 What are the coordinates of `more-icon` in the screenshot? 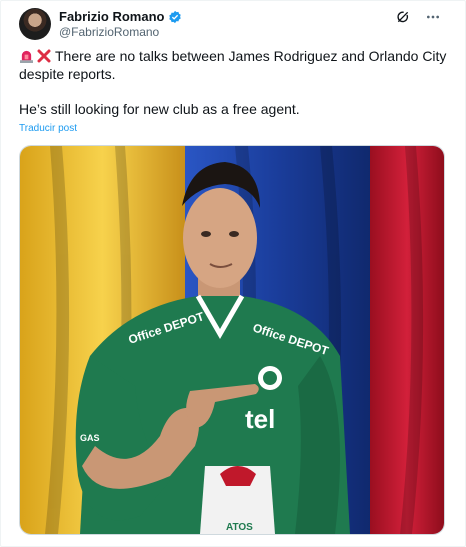 It's located at (433, 17).